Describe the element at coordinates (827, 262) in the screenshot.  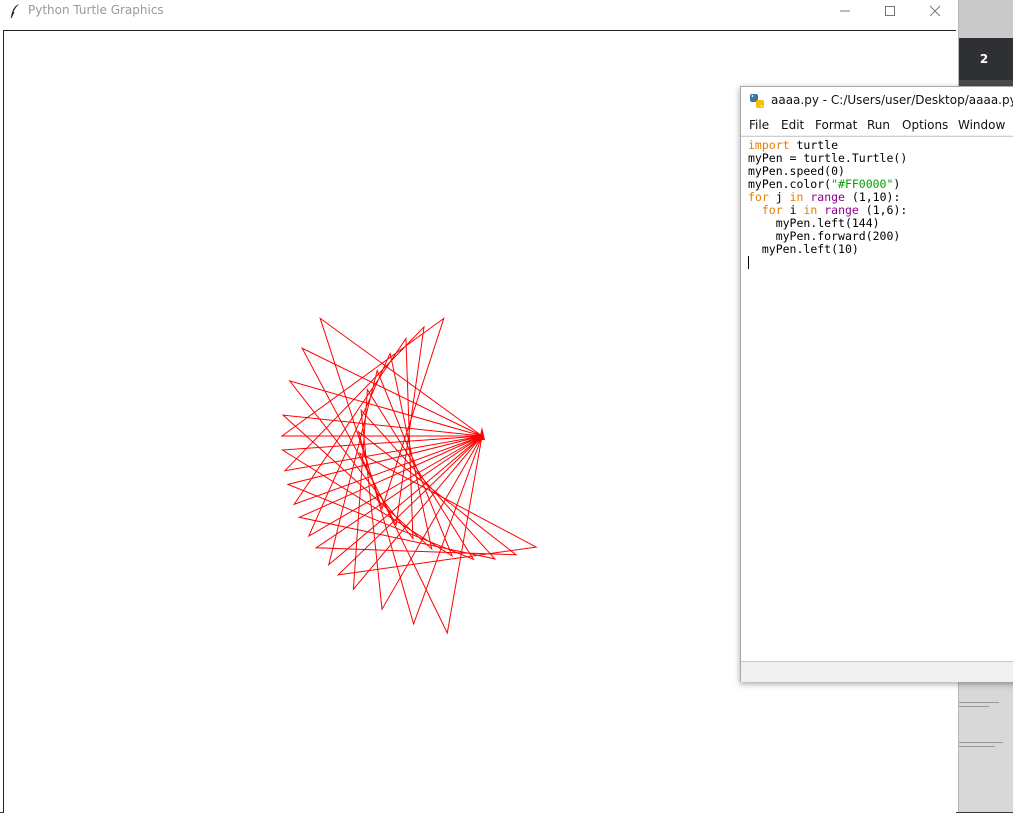
I see `code-line` at that location.